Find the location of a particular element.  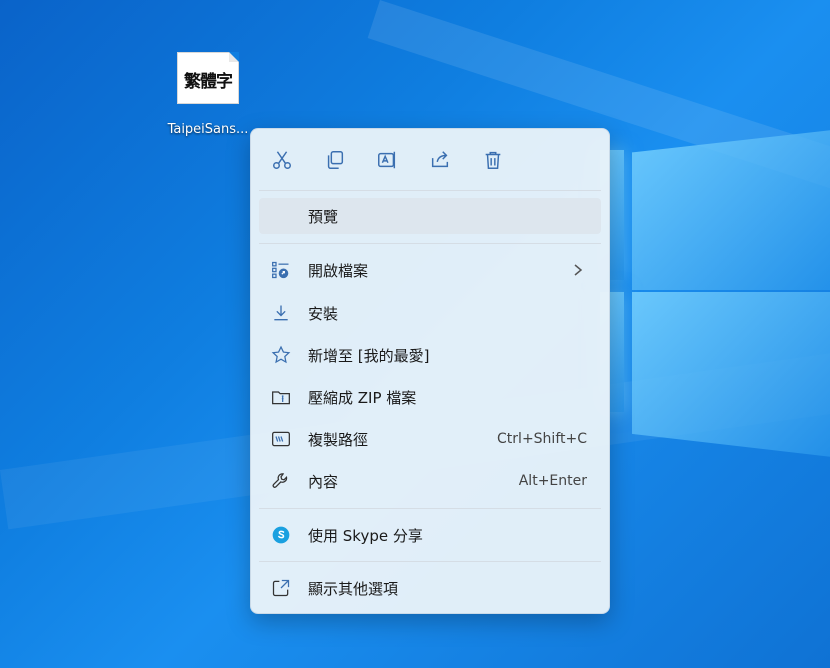

menu-item-label: 開啟檔案 is located at coordinates (338, 270).